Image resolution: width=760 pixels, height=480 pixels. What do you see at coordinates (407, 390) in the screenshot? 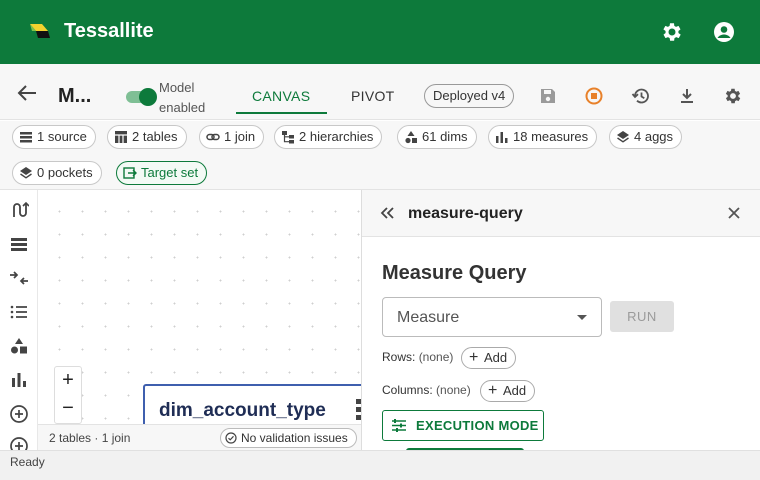
I see `columns-label: Columns:` at bounding box center [407, 390].